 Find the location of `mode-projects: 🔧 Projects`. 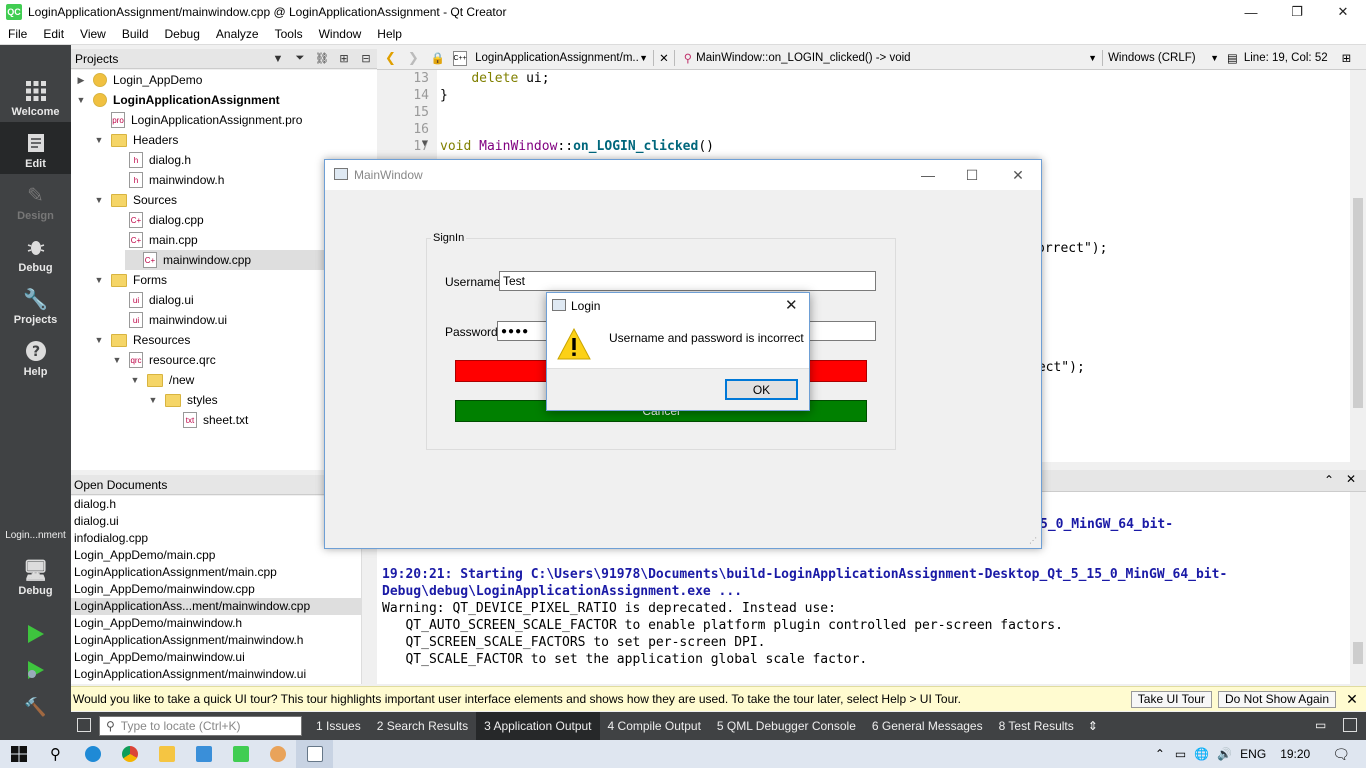

mode-projects: 🔧 Projects is located at coordinates (35, 304).